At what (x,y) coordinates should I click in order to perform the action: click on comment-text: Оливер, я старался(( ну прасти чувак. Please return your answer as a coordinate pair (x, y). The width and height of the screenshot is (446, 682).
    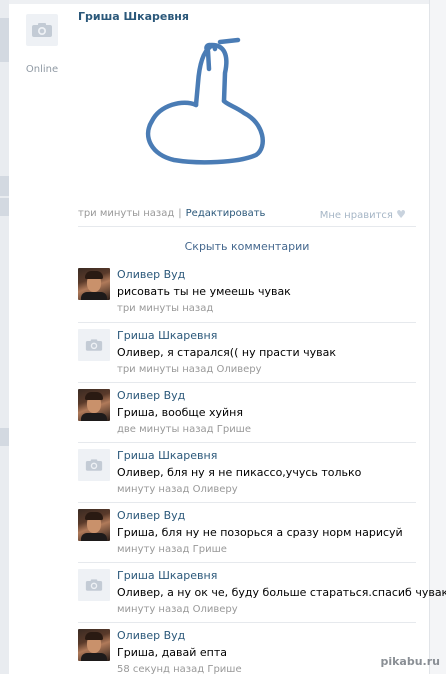
    Looking at the image, I should click on (226, 352).